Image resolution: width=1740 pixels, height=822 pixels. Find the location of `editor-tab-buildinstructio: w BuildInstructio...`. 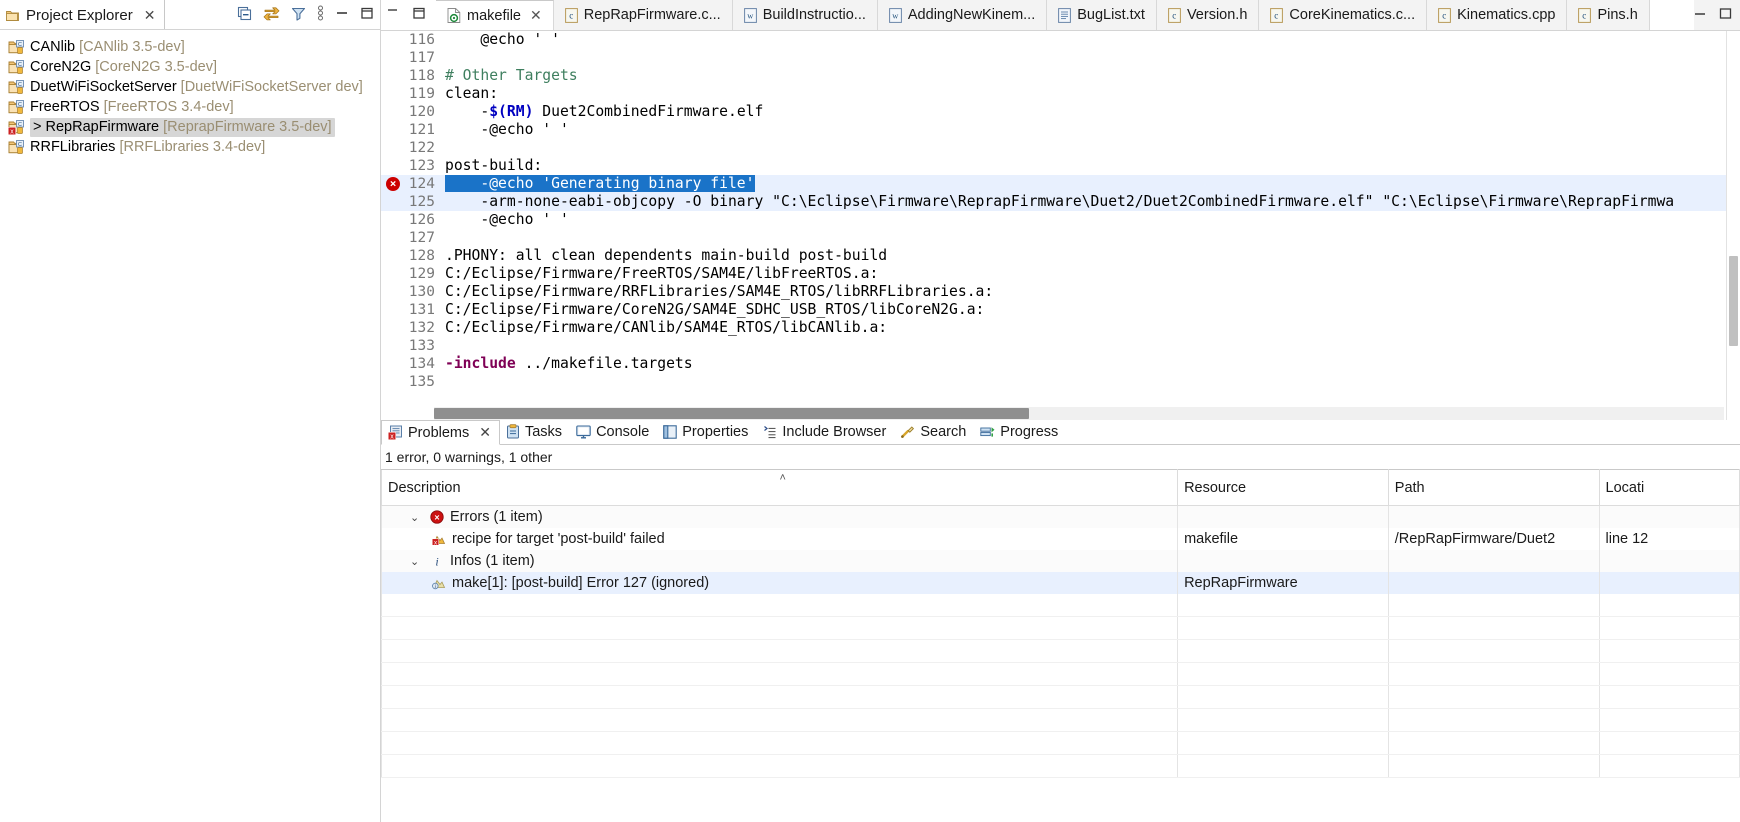

editor-tab-buildinstructio: w BuildInstructio... is located at coordinates (805, 15).